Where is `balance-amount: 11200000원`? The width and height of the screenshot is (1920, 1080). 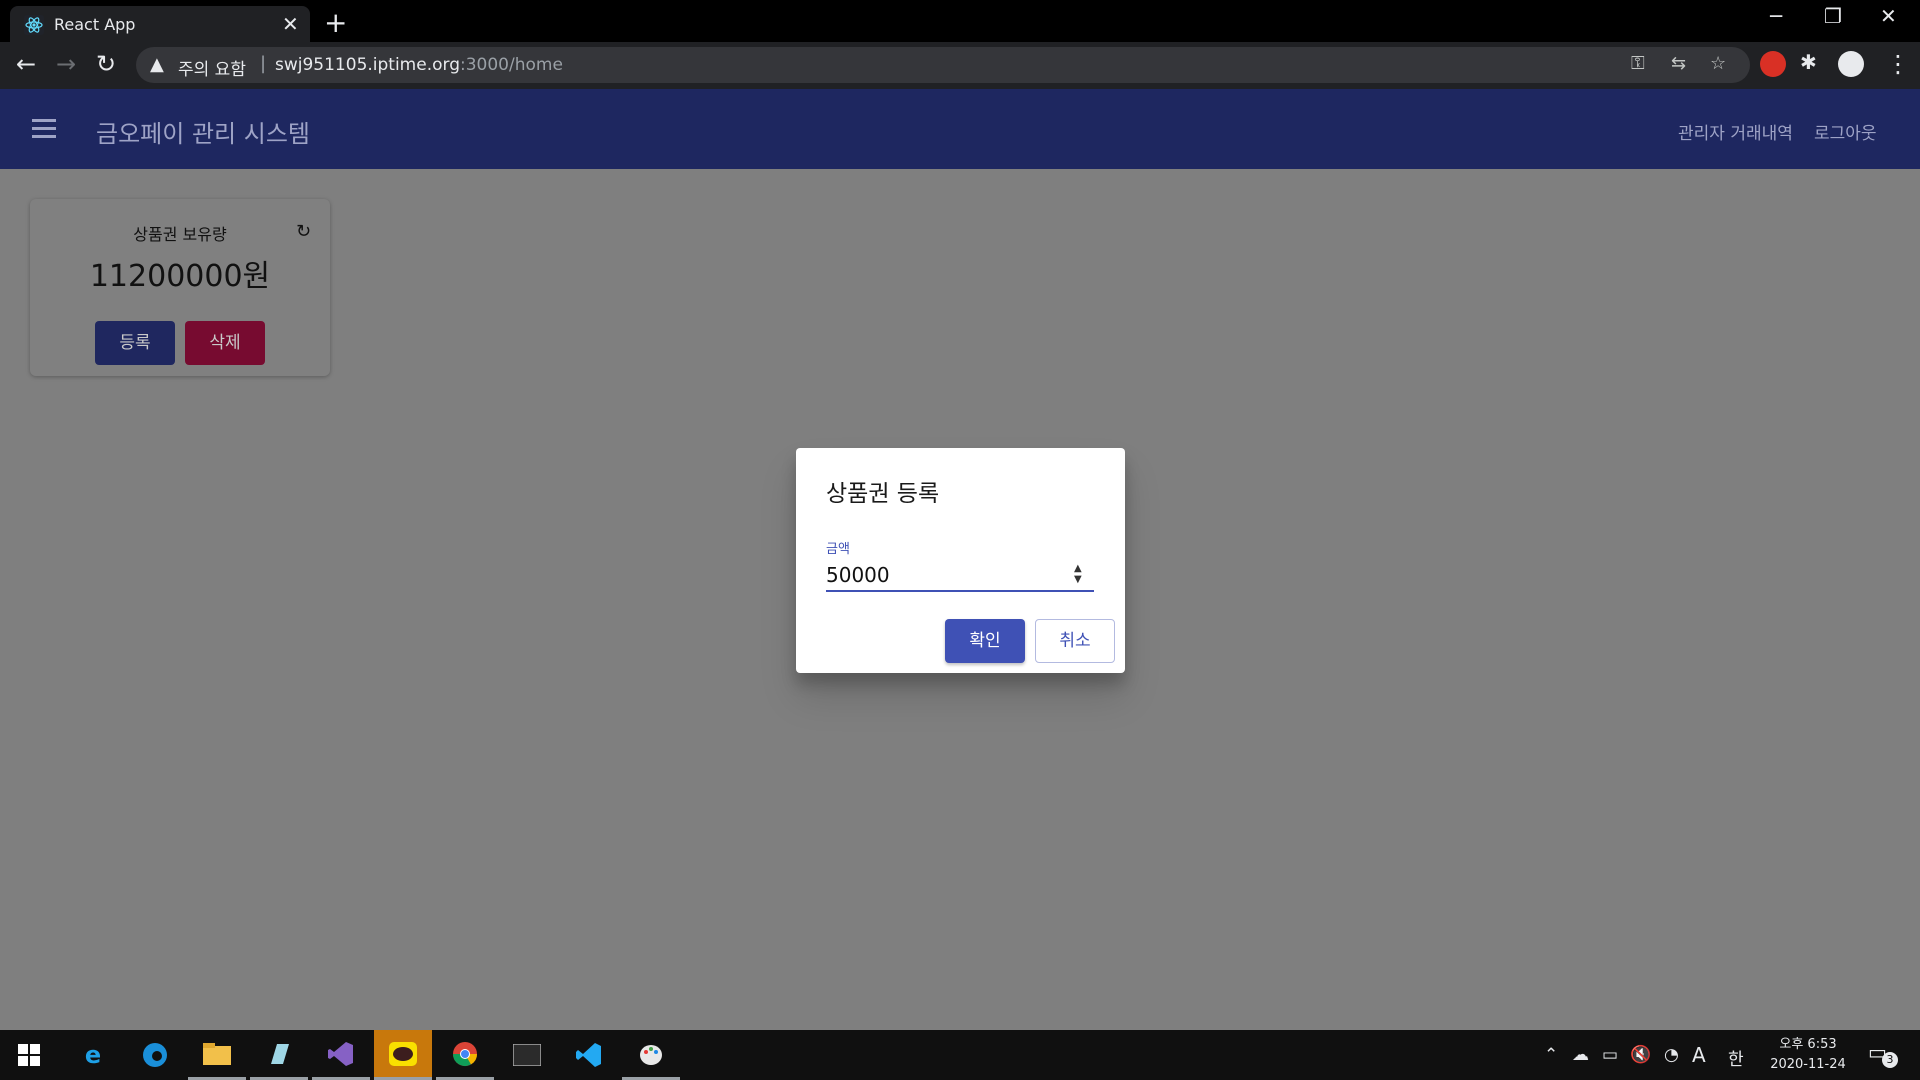 balance-amount: 11200000원 is located at coordinates (180, 276).